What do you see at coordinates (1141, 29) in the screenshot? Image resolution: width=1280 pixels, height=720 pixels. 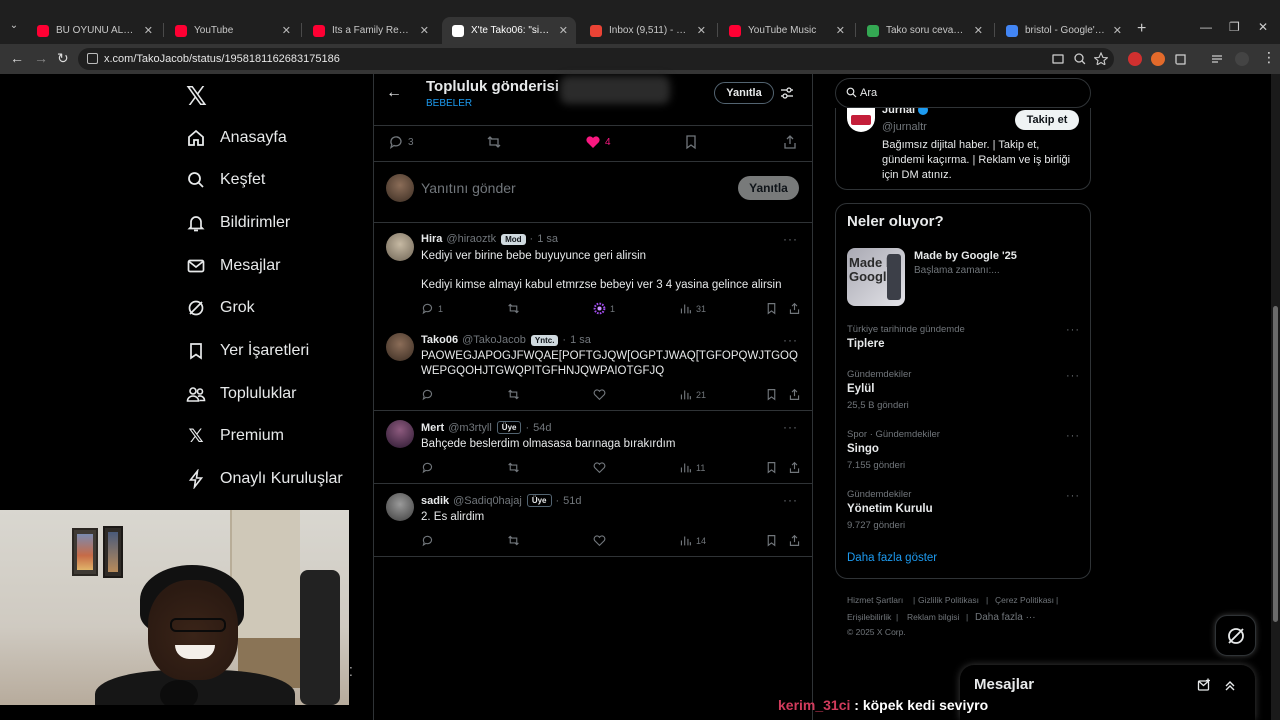 I see `new-tab-button: +` at bounding box center [1141, 29].